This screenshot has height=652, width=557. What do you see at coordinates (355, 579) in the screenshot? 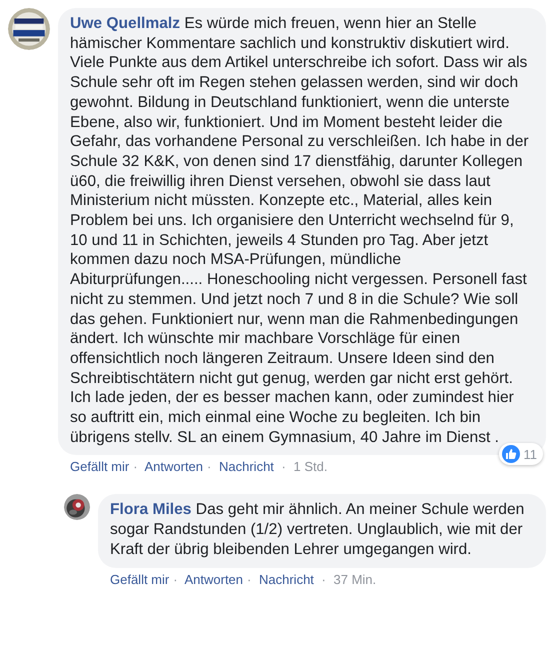
I see `timestamp: 37 Min.` at bounding box center [355, 579].